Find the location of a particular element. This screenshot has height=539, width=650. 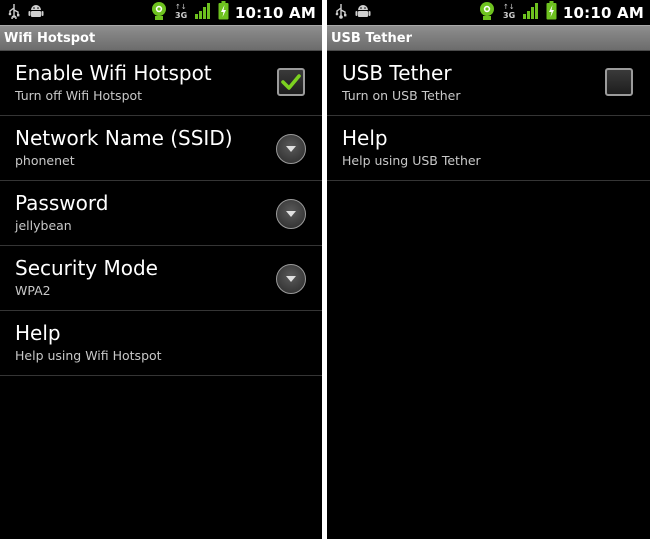

setting-usb-tether: USB Tether Turn on USB Tether is located at coordinates (488, 83).